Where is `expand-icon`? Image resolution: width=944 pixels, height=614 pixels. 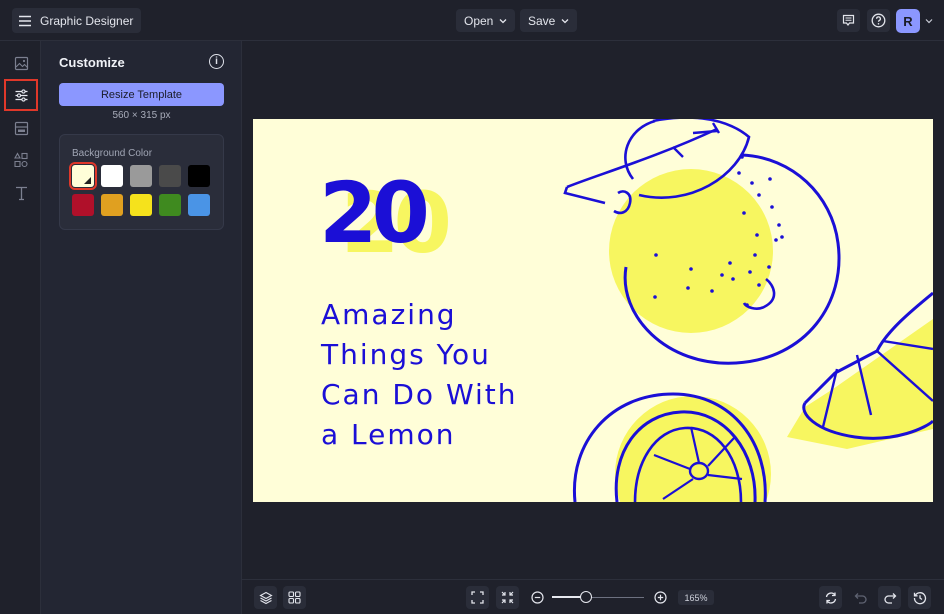 expand-icon is located at coordinates (477, 597).